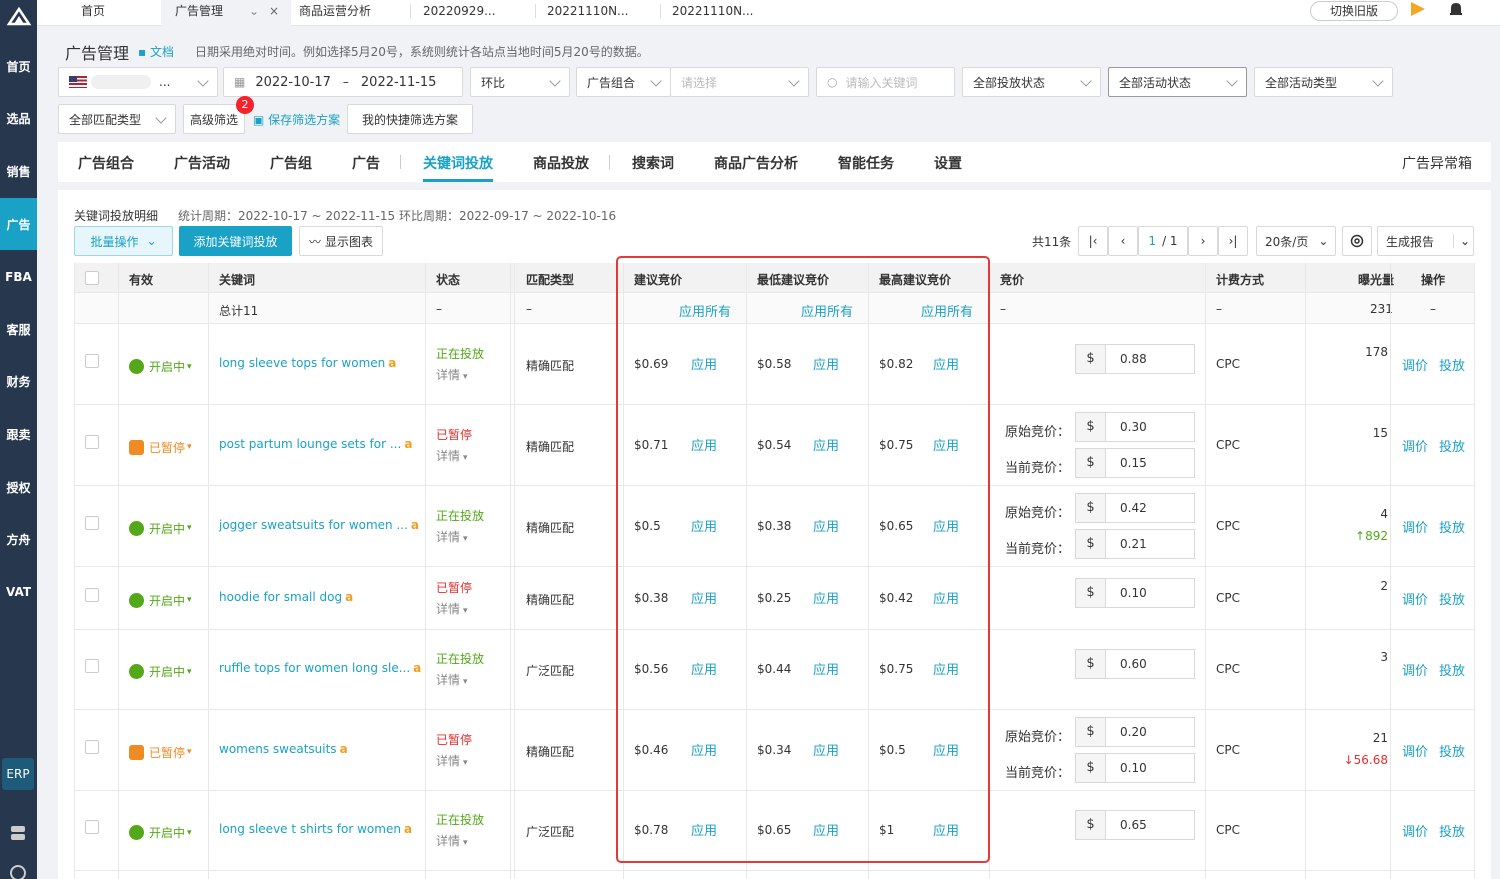 Image resolution: width=1500 pixels, height=879 pixels. Describe the element at coordinates (1031, 82) in the screenshot. I see `delivery-status-select: 全部投放状态` at that location.